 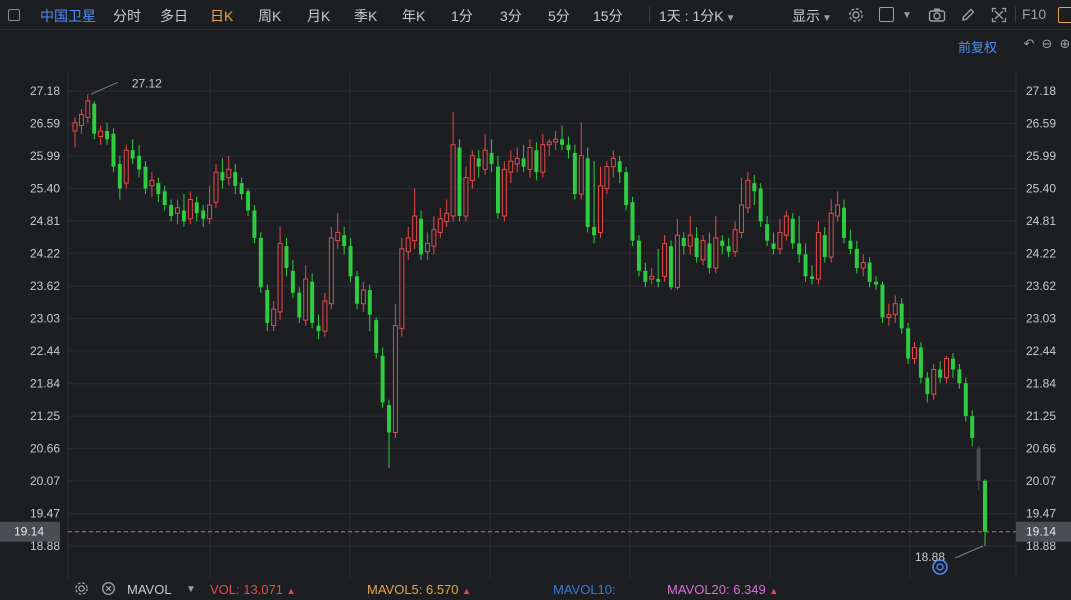 What do you see at coordinates (886, 14) in the screenshot?
I see `layout-square-icon` at bounding box center [886, 14].